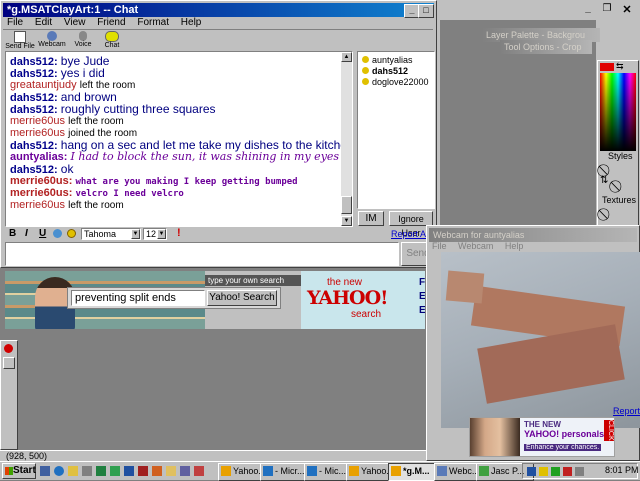  I want to click on color-palette: ⇆ Styles ⃠ ⇅ ⃠ Textures ⃠, so click(618, 146).